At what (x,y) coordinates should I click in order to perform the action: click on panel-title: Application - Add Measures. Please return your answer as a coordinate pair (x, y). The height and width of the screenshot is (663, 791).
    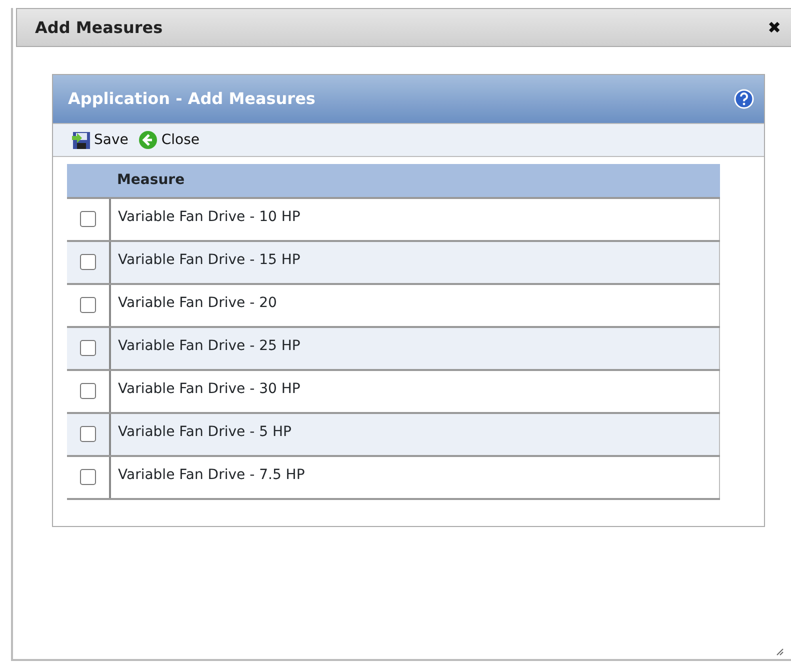
    Looking at the image, I should click on (192, 99).